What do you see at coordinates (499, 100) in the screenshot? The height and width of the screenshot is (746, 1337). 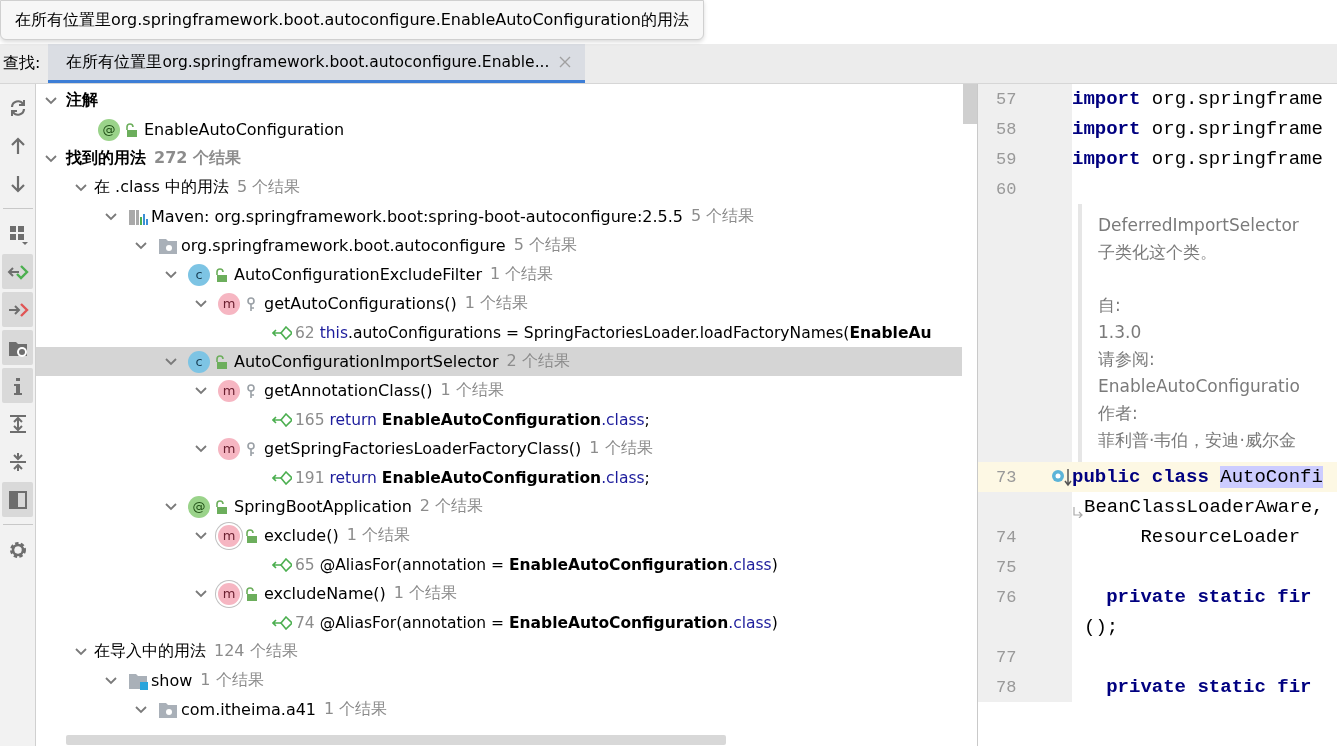 I see `tree-row: 注解` at bounding box center [499, 100].